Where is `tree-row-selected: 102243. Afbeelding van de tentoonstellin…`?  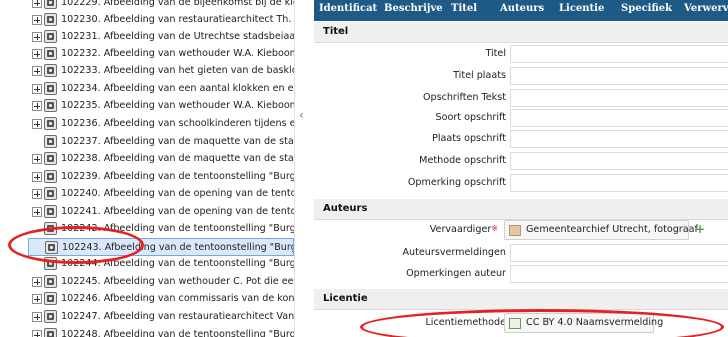 tree-row-selected: 102243. Afbeelding van de tentoonstellin… is located at coordinates (161, 247).